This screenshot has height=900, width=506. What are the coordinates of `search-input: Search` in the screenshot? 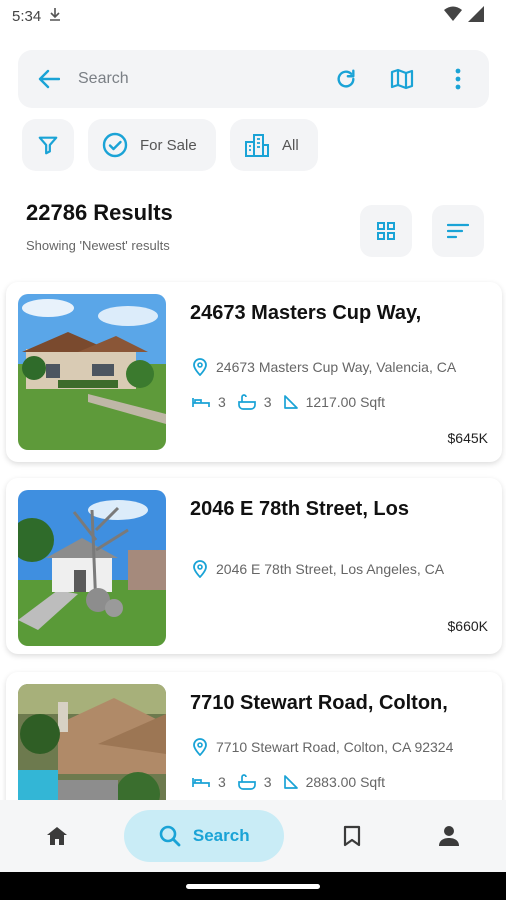 It's located at (204, 79).